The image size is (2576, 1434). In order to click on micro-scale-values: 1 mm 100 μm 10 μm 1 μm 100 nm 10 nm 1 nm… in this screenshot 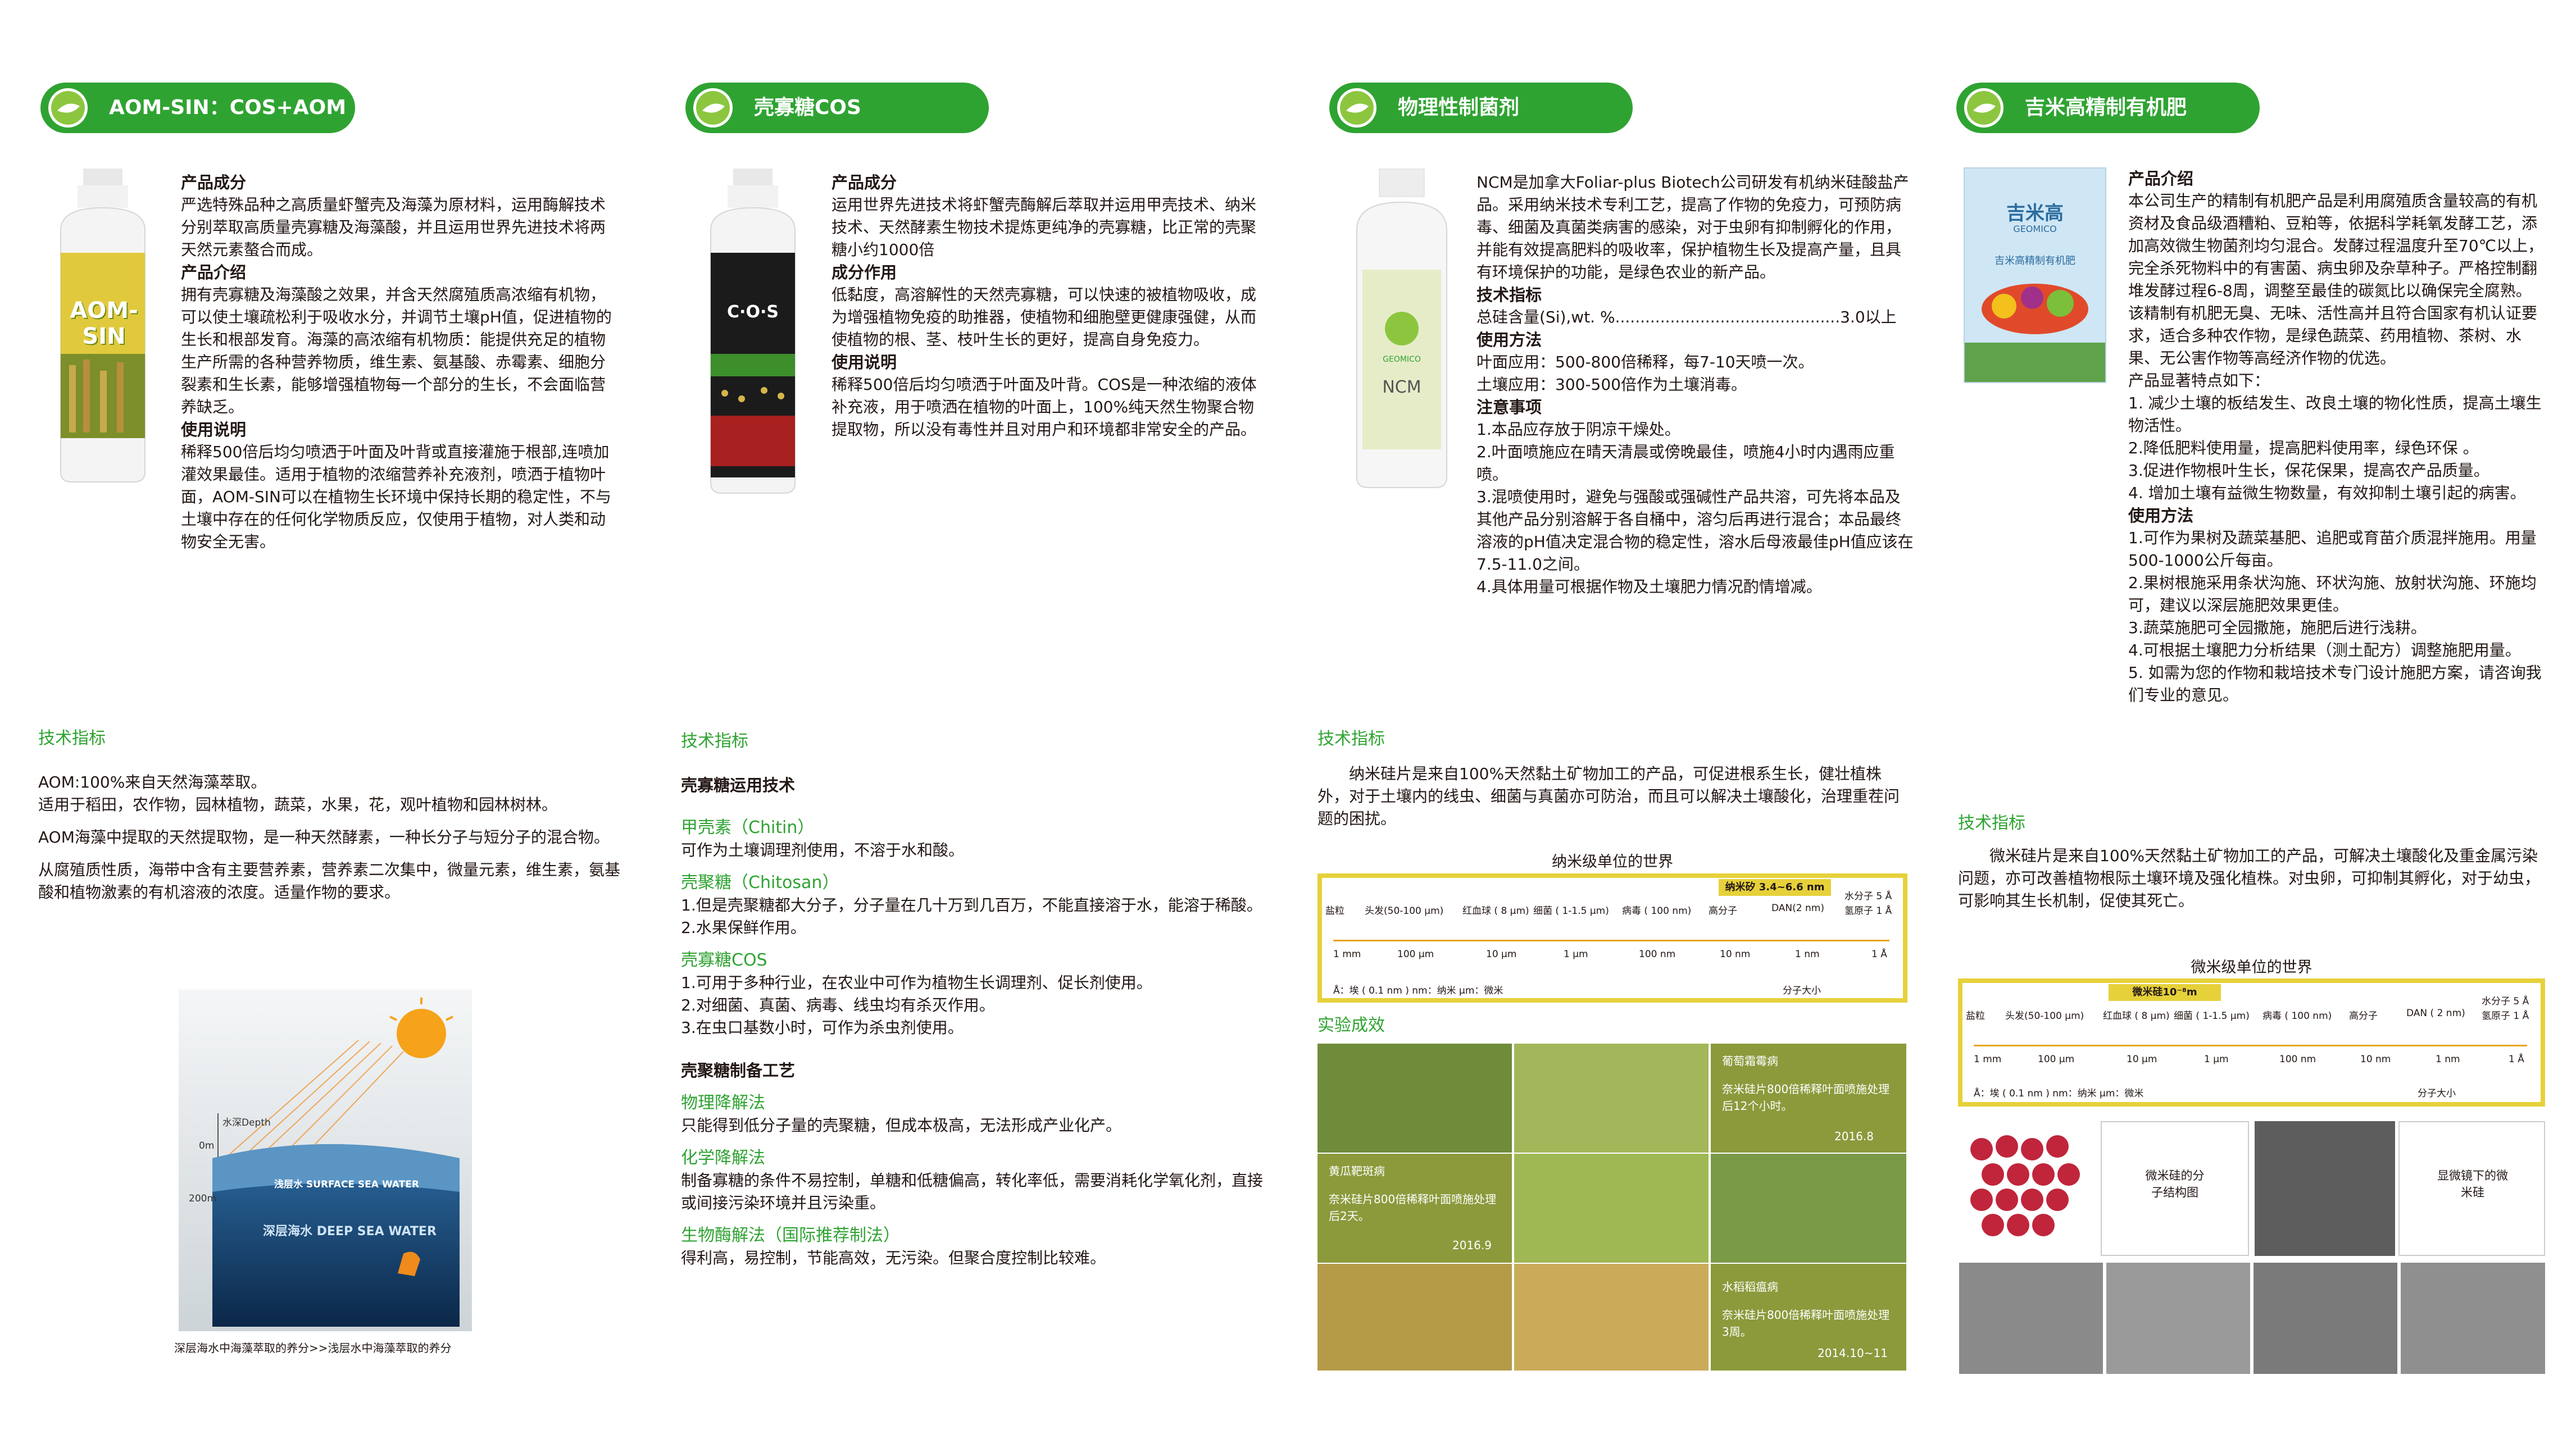, I will do `click(2251, 1062)`.